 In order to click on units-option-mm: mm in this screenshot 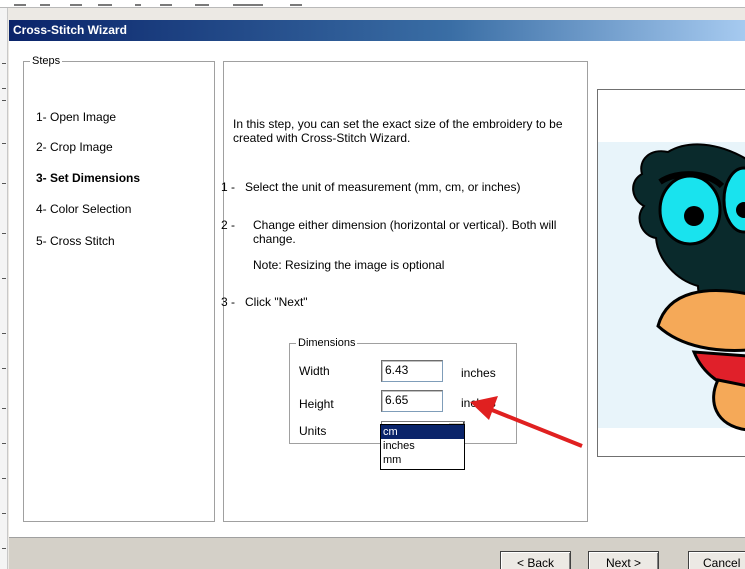, I will do `click(422, 460)`.